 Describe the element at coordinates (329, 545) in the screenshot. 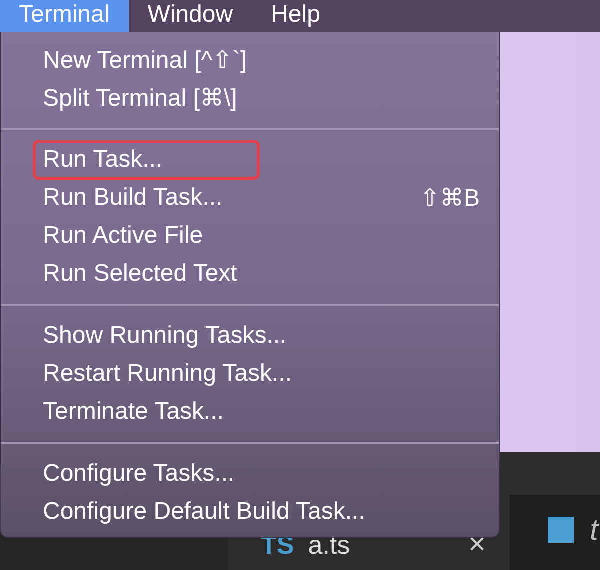

I see `tab-label: a.ts` at that location.